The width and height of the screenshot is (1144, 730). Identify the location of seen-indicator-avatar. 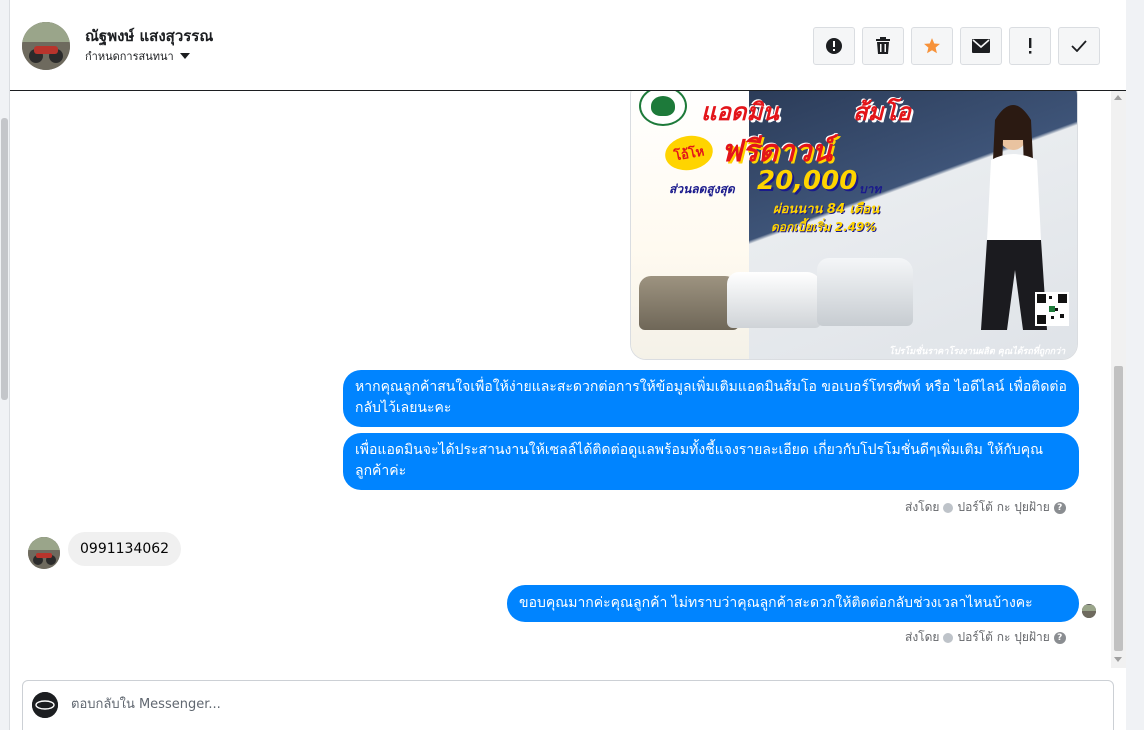
(1089, 611).